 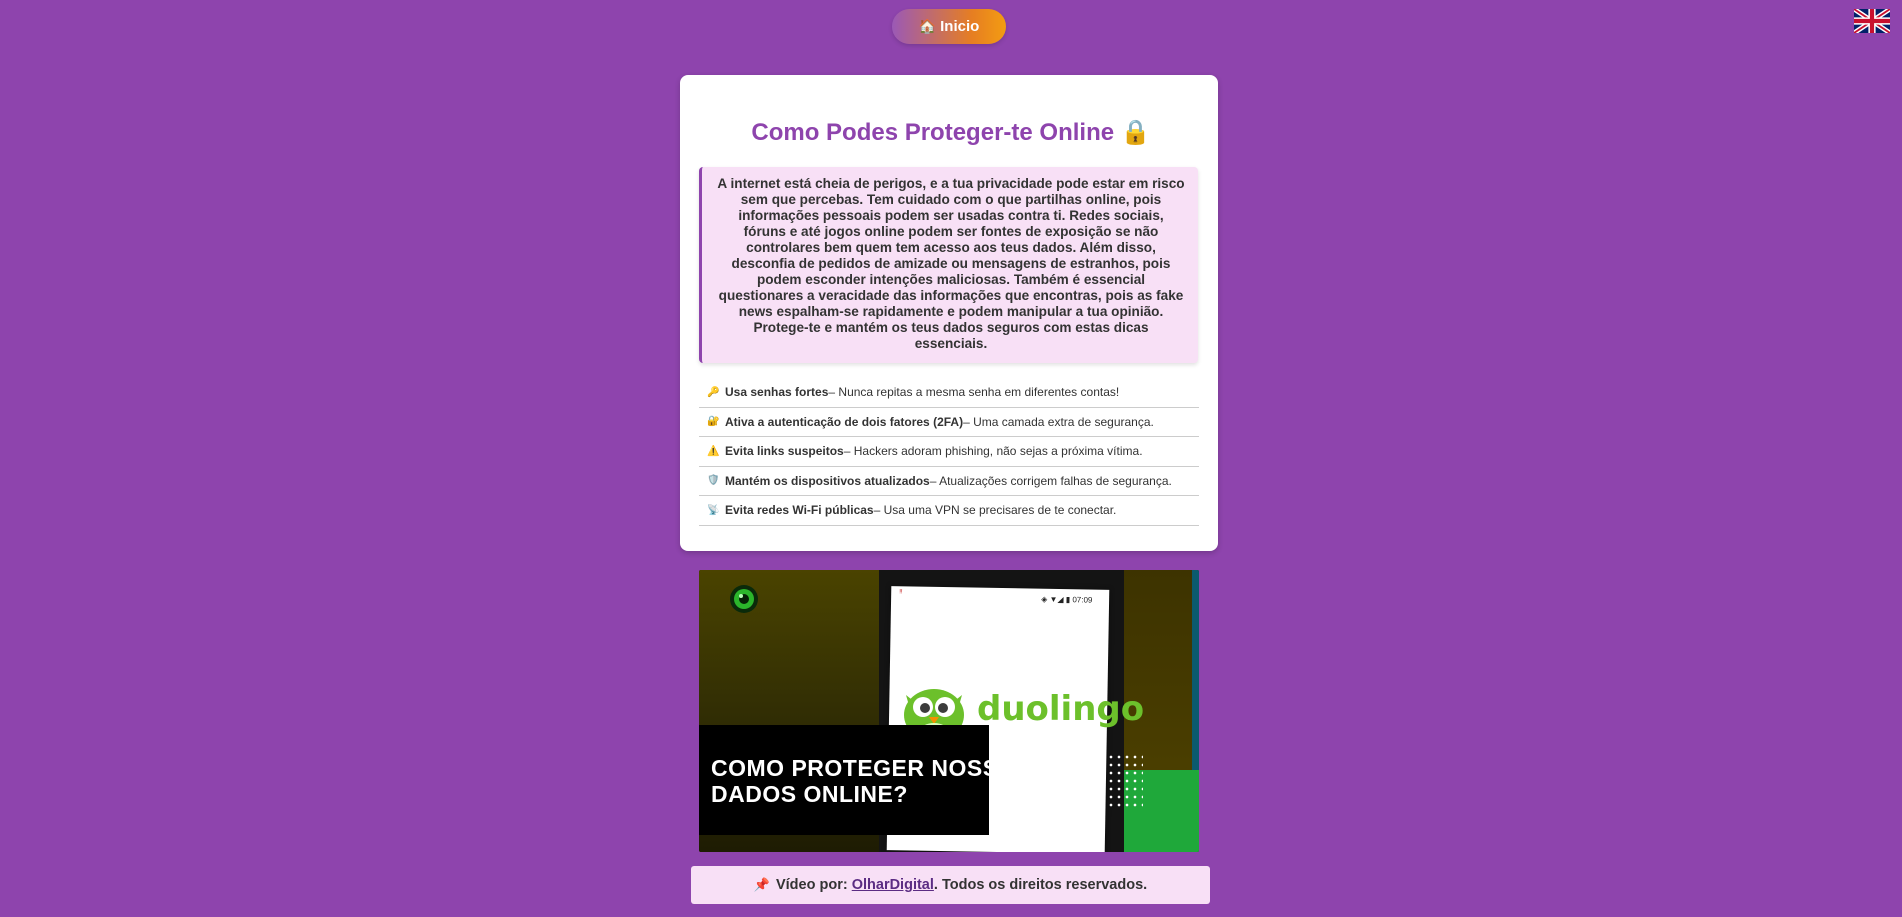 What do you see at coordinates (811, 885) in the screenshot?
I see `credit-prefix: Vídeo por:` at bounding box center [811, 885].